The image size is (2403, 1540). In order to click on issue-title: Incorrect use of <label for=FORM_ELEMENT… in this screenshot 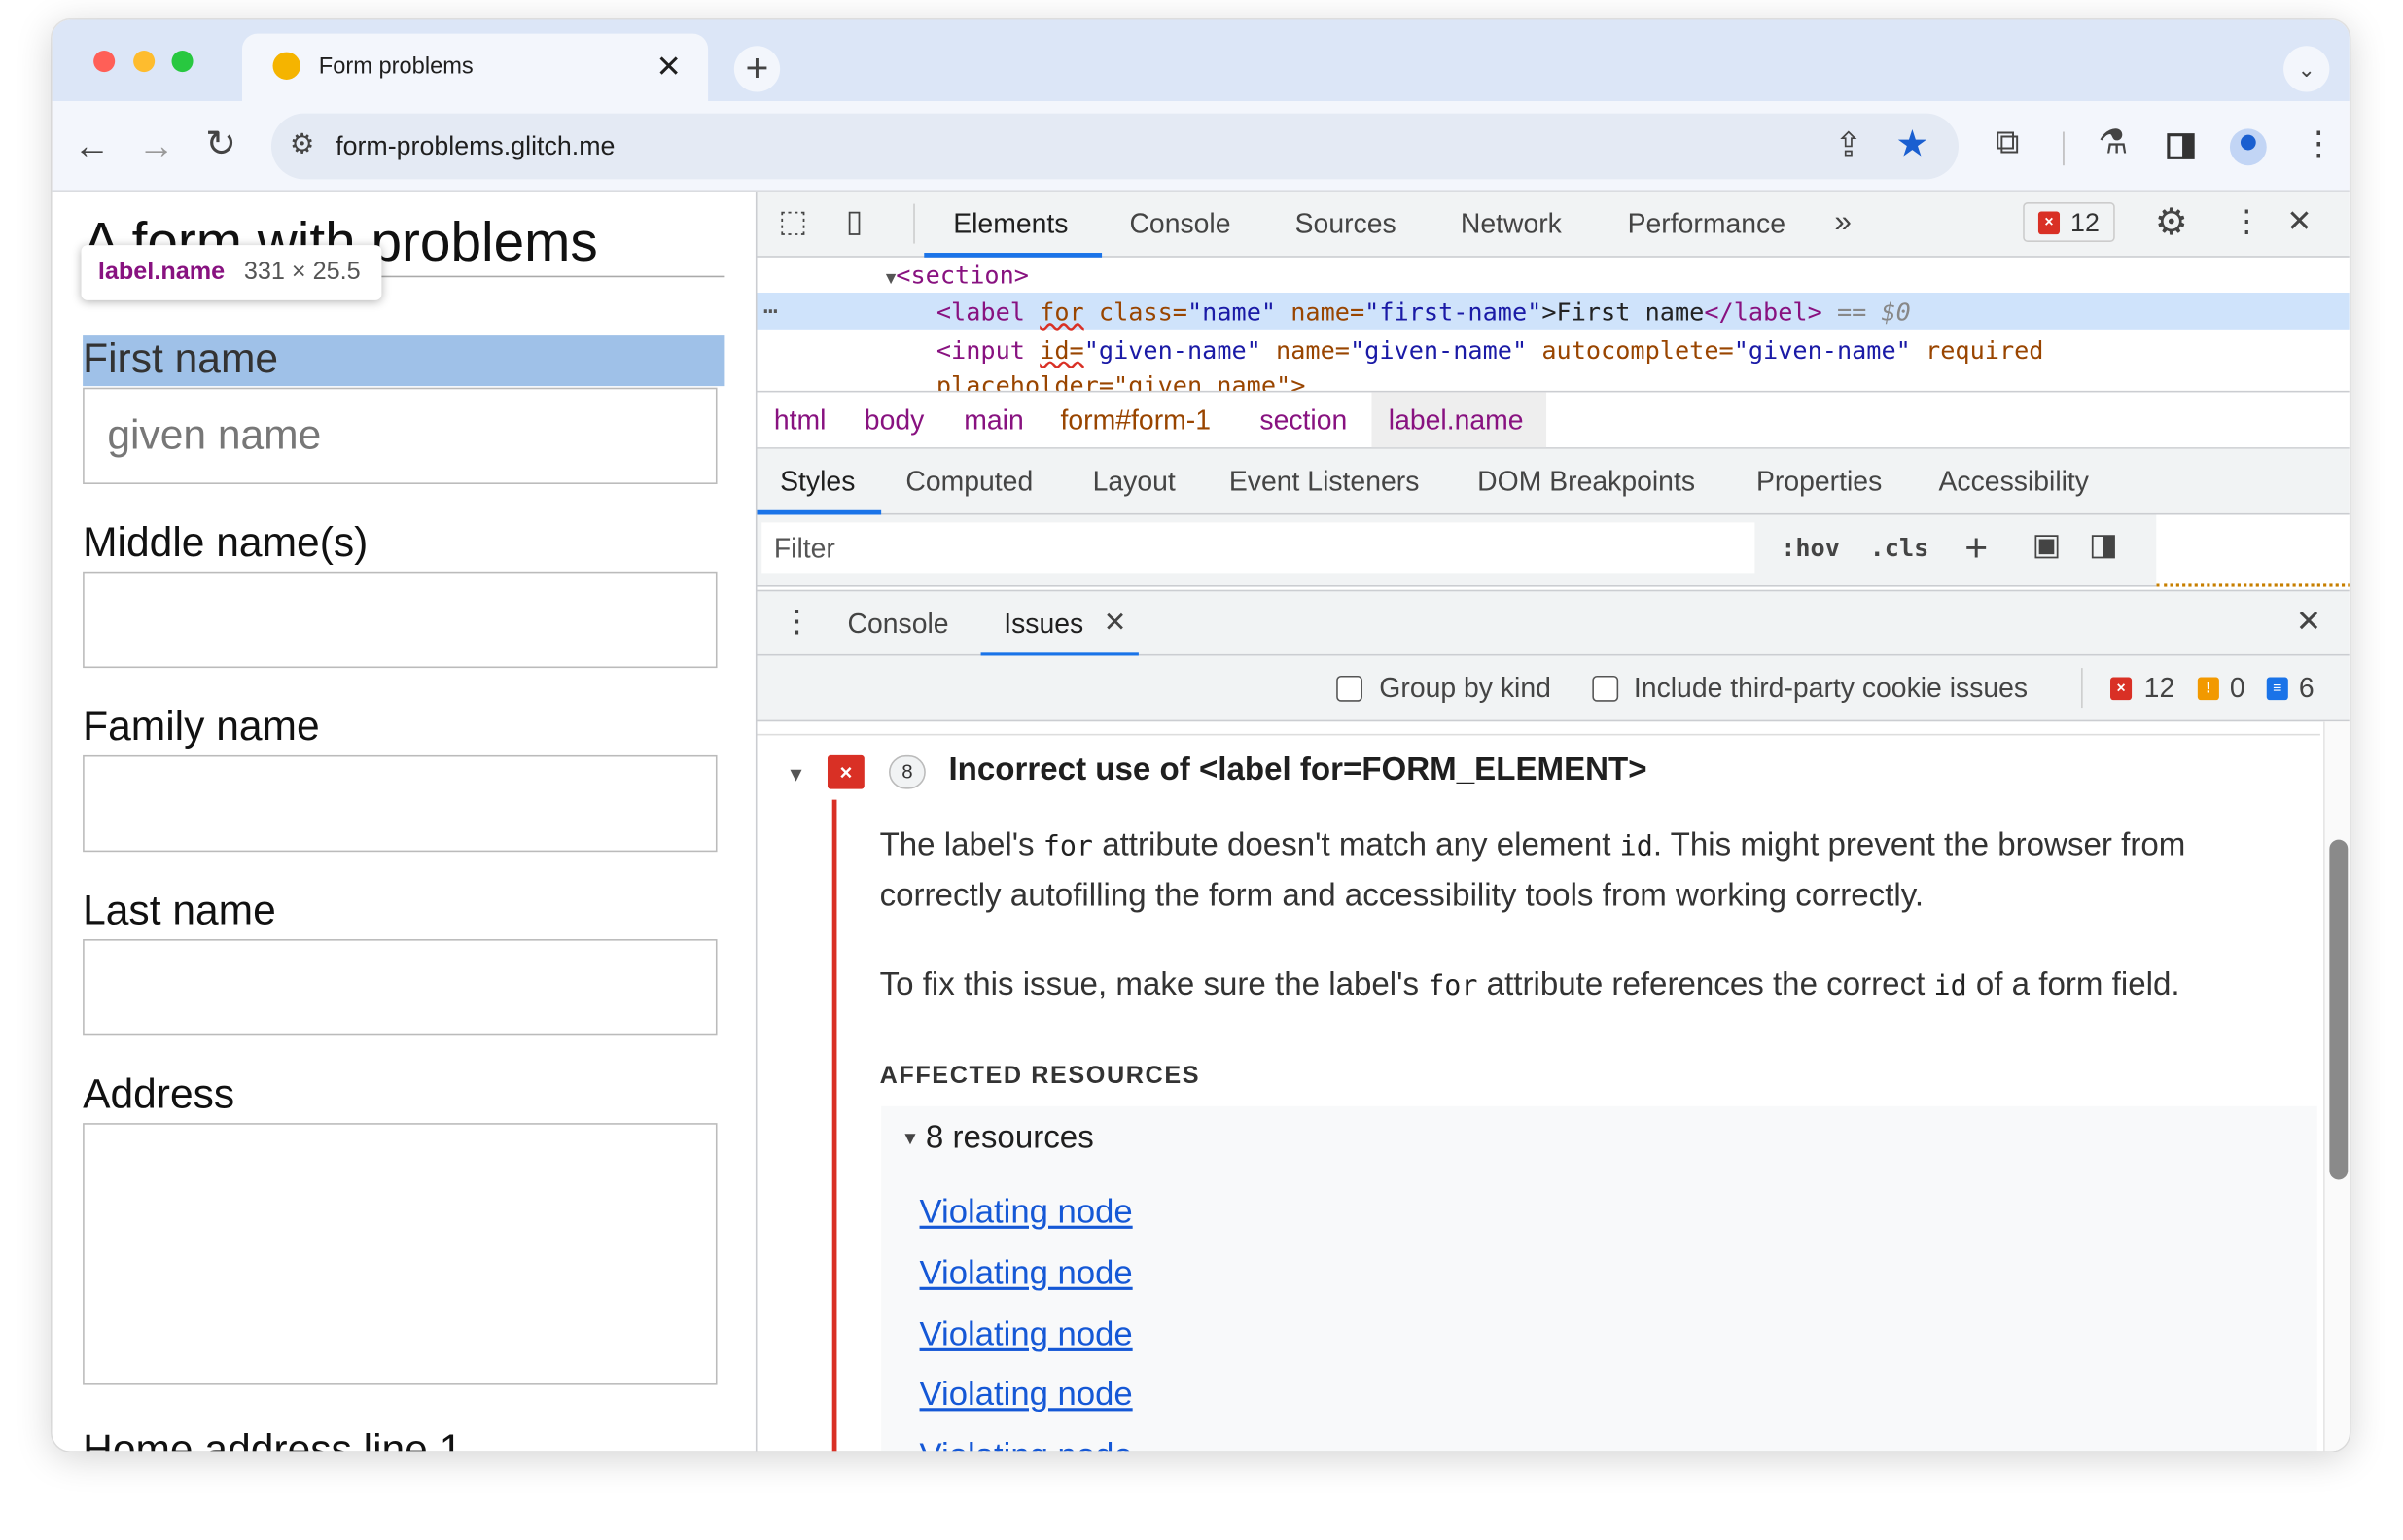, I will do `click(1297, 770)`.